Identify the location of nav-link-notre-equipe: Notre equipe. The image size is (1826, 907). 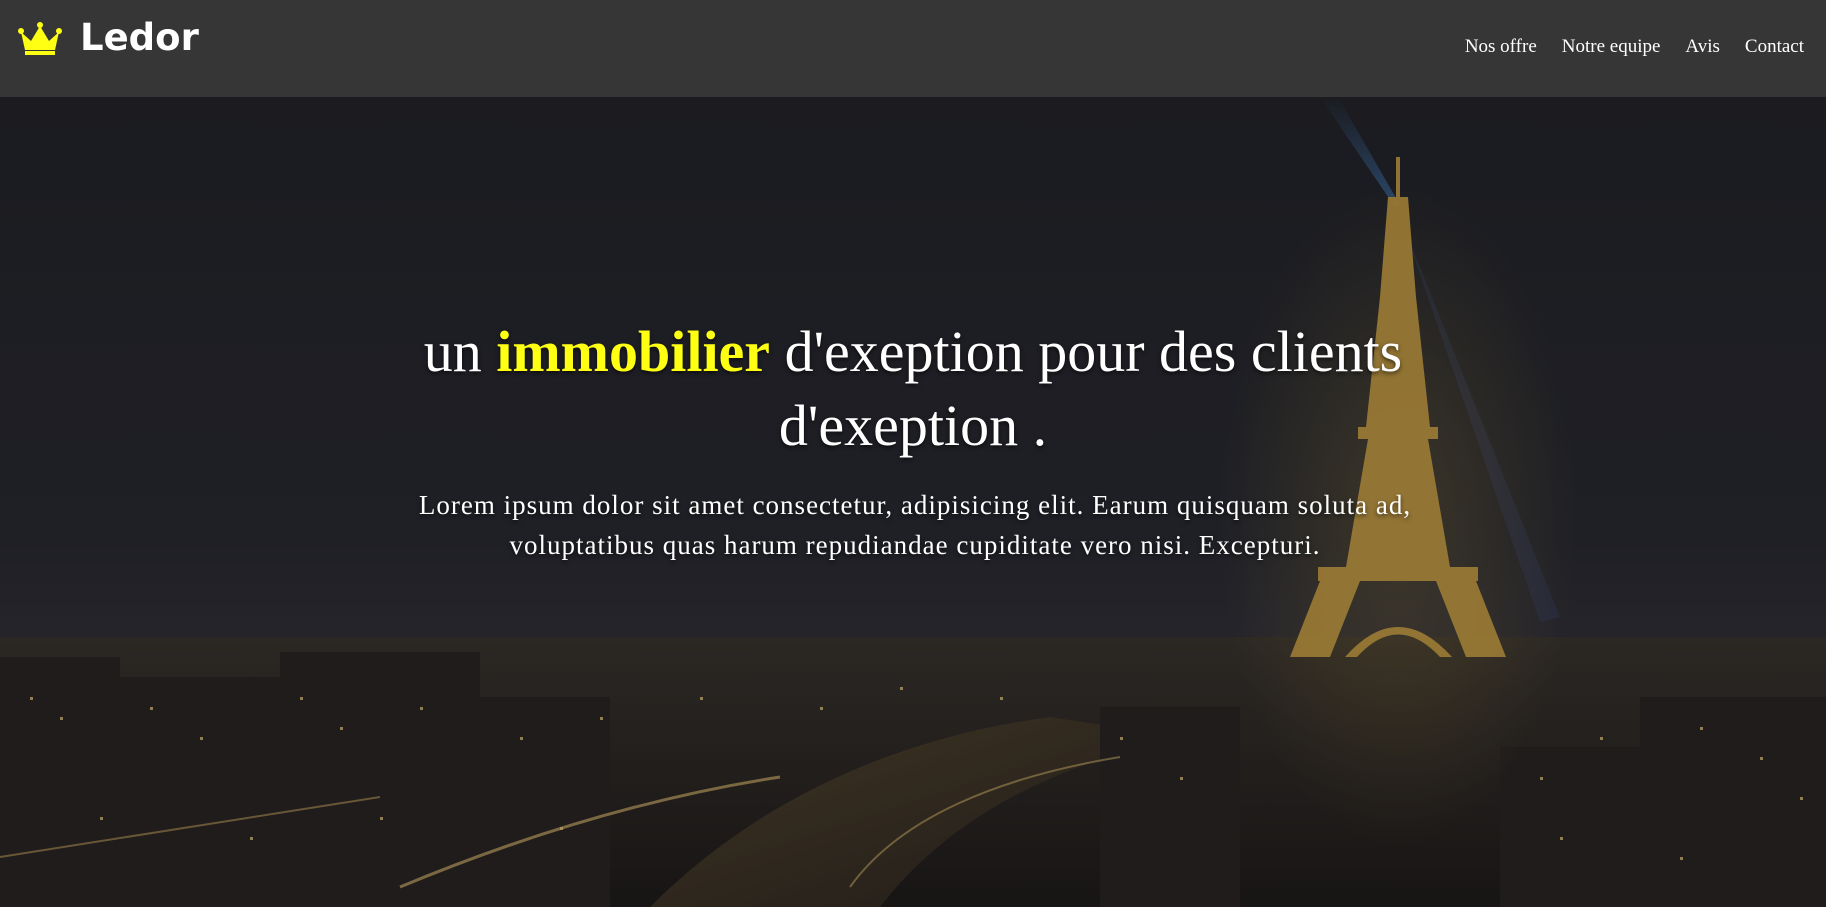
(1611, 47).